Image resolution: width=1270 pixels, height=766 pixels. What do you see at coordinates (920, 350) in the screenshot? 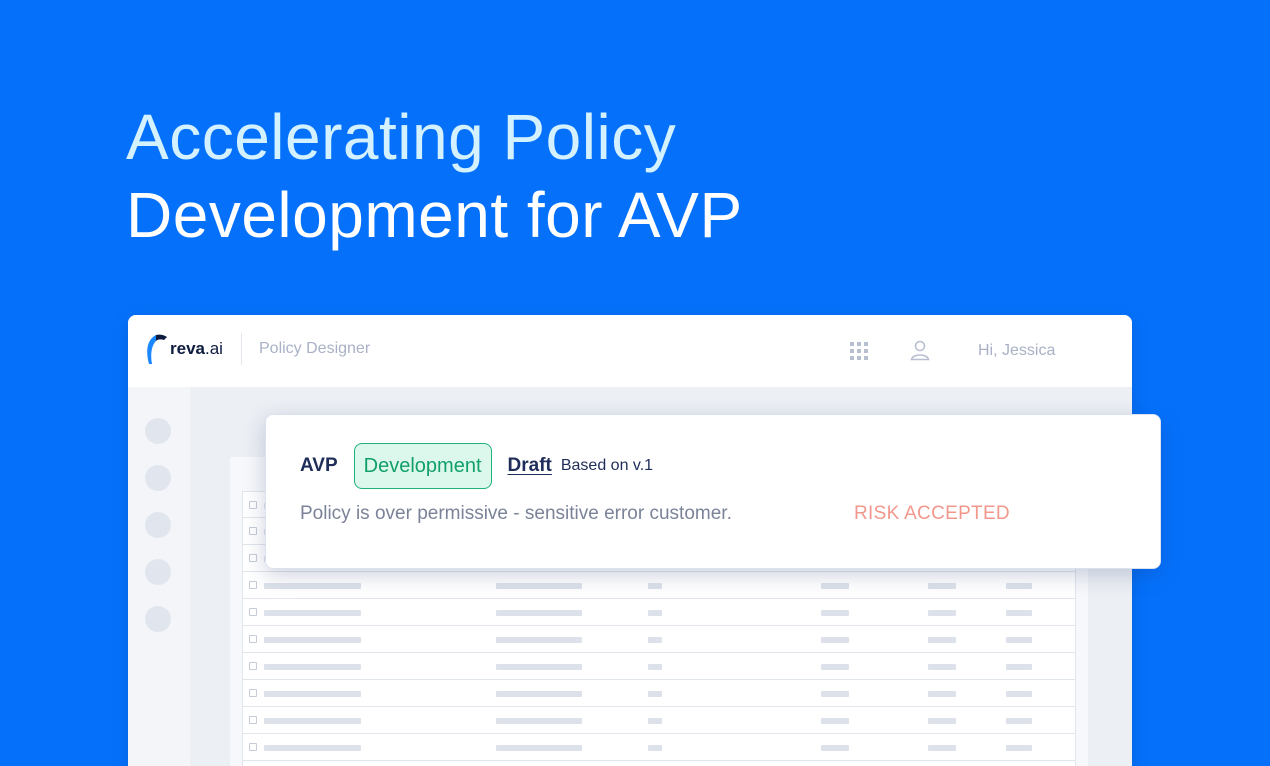
I see `user-icon` at bounding box center [920, 350].